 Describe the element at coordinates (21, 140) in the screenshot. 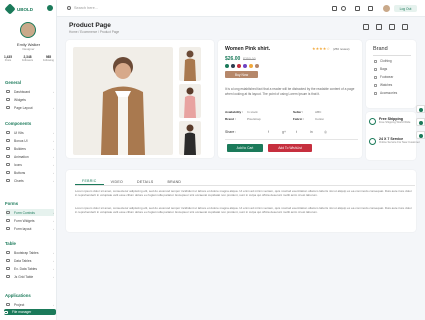

I see `sidebar-item-label: Bonus UI` at that location.